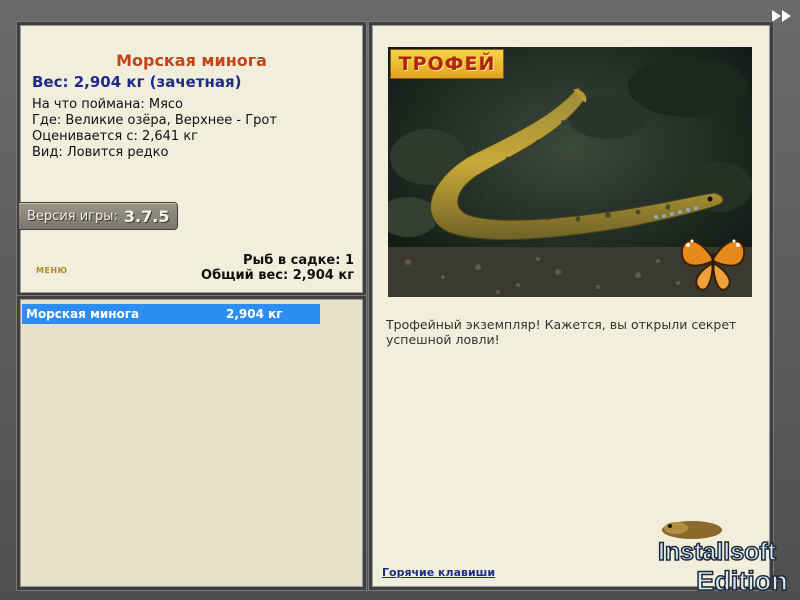  Describe the element at coordinates (298, 260) in the screenshot. I see `keepnet-count: Рыб в садке: 1` at that location.